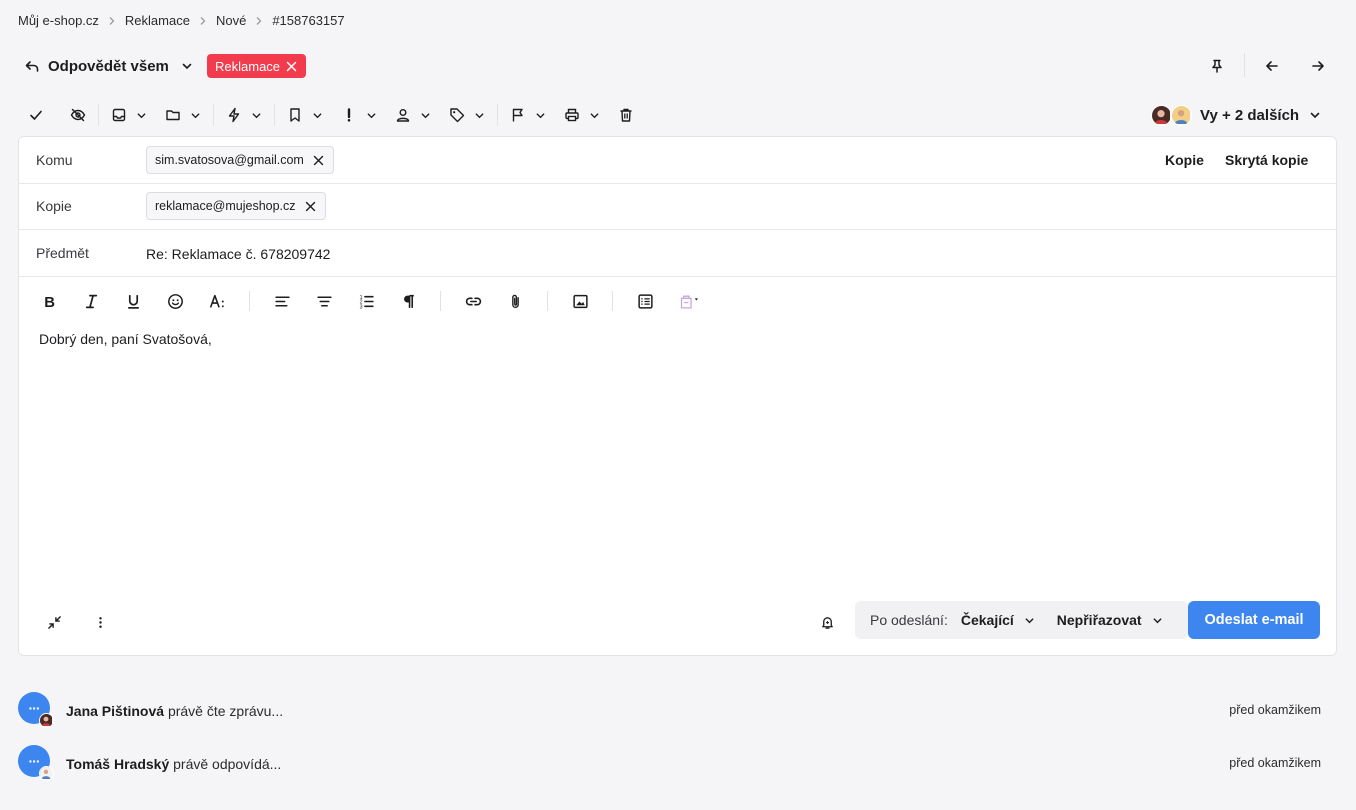  Describe the element at coordinates (1266, 160) in the screenshot. I see `add-bcc-link: Skrytá kopie` at that location.